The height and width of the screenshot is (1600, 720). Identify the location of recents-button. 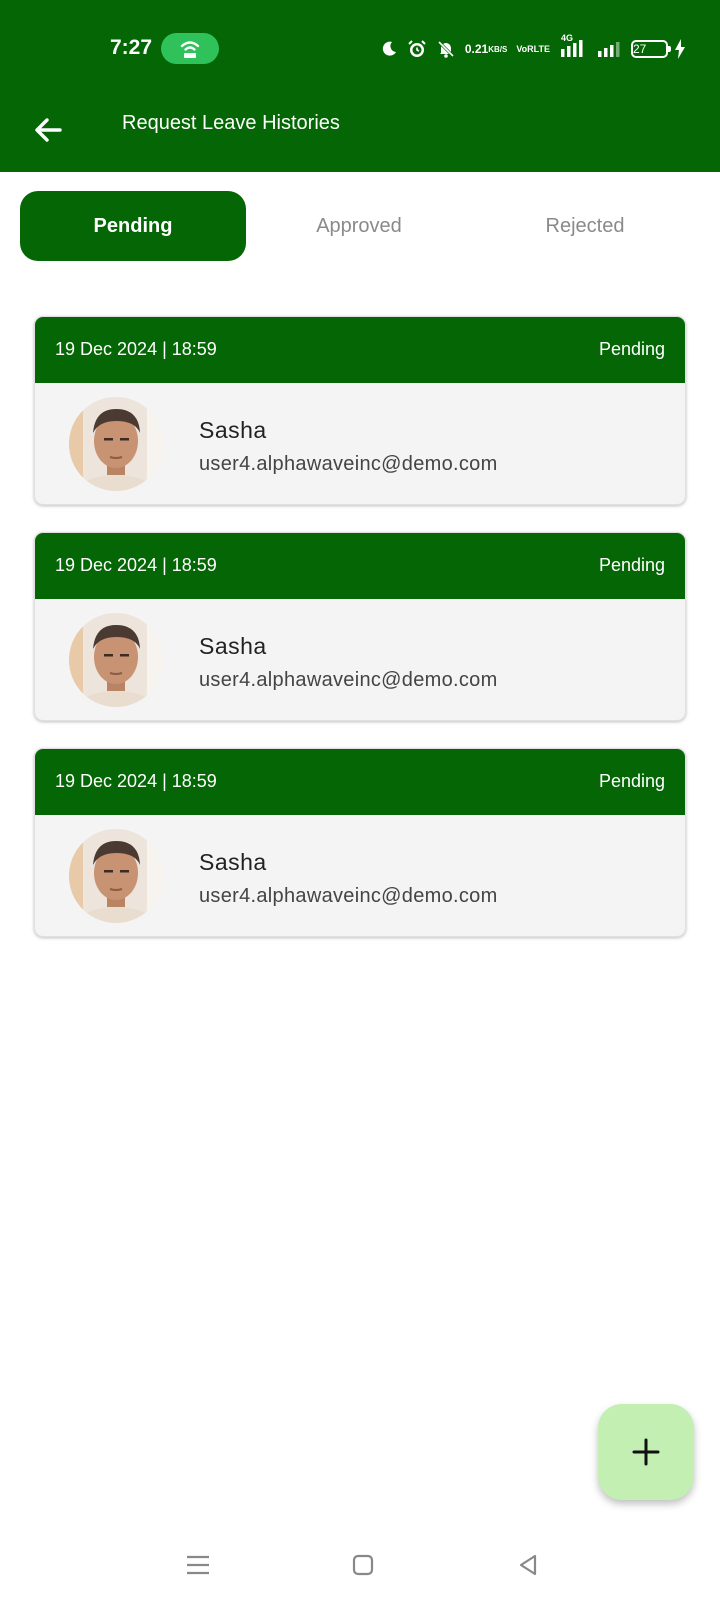
(198, 1565).